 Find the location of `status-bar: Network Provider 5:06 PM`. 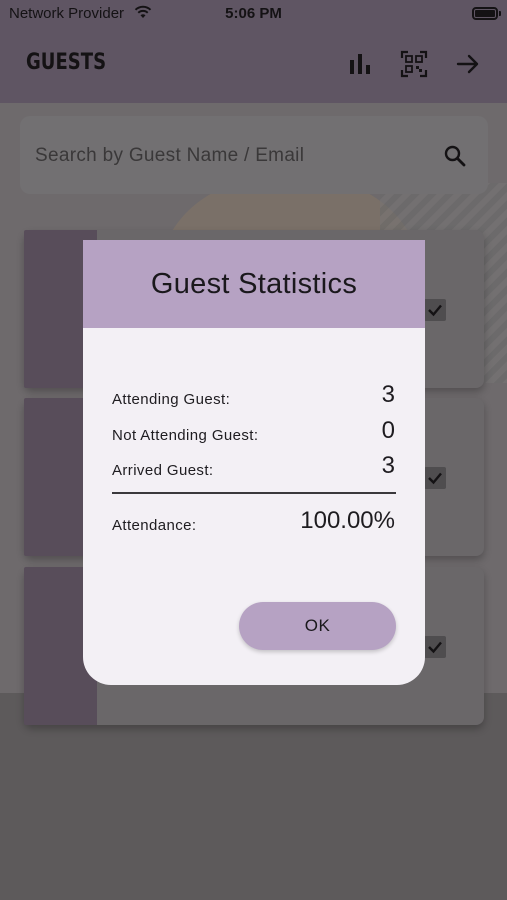

status-bar: Network Provider 5:06 PM is located at coordinates (253, 14).